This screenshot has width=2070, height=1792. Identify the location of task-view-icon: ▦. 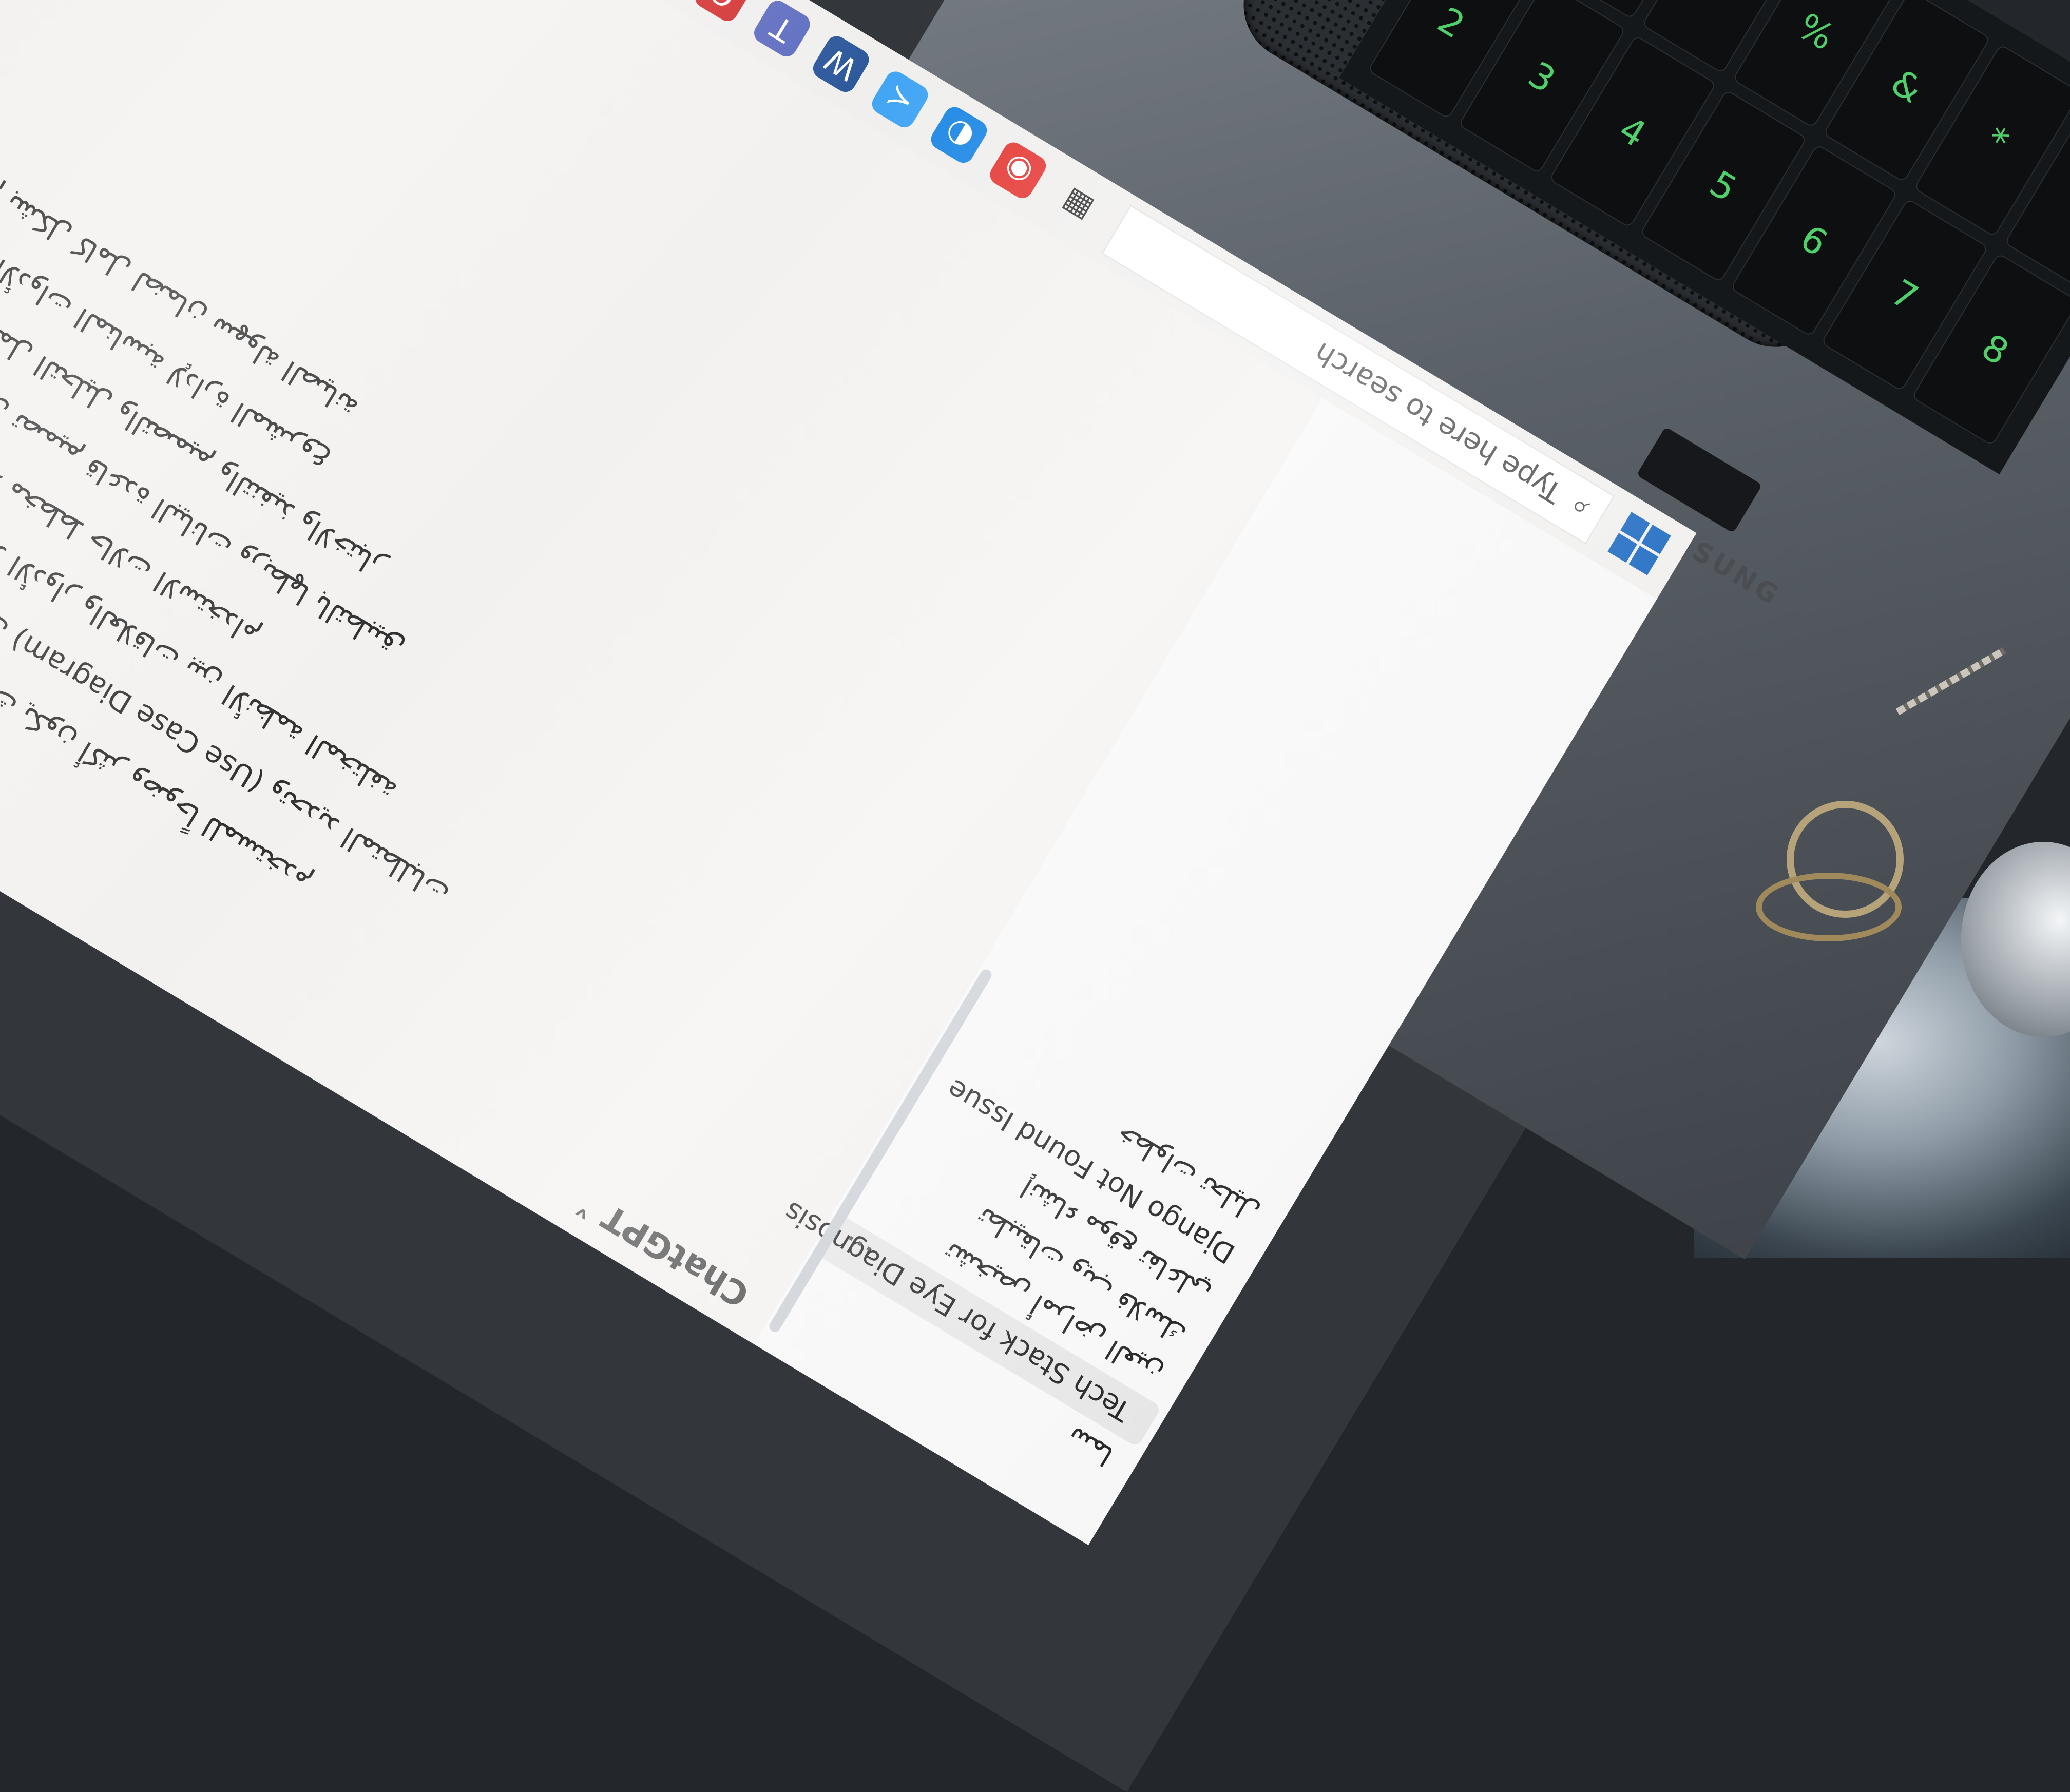
(1076, 205).